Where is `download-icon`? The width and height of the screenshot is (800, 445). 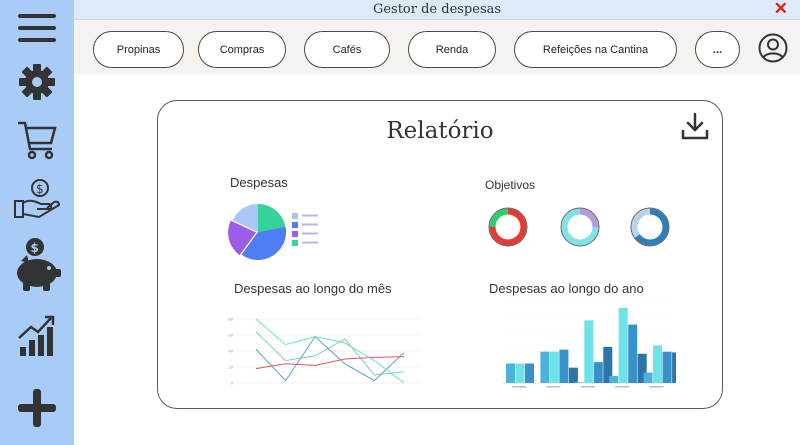 download-icon is located at coordinates (695, 126).